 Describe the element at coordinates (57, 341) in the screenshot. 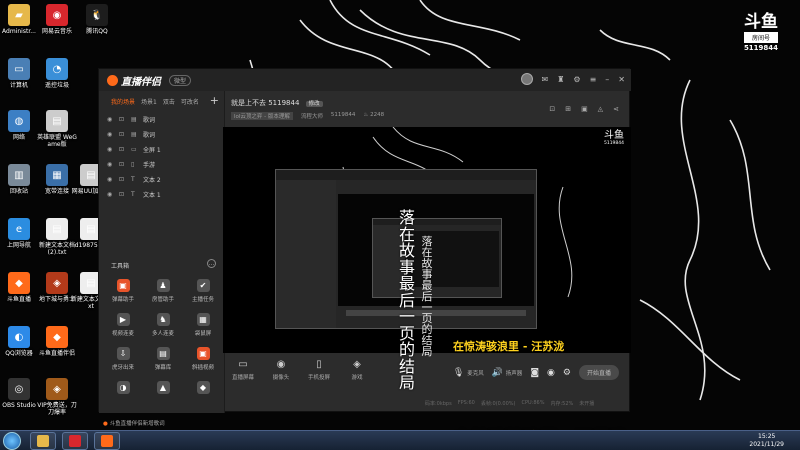

I see `desktop-icon: ◆ 斗鱼直播伴侣` at that location.